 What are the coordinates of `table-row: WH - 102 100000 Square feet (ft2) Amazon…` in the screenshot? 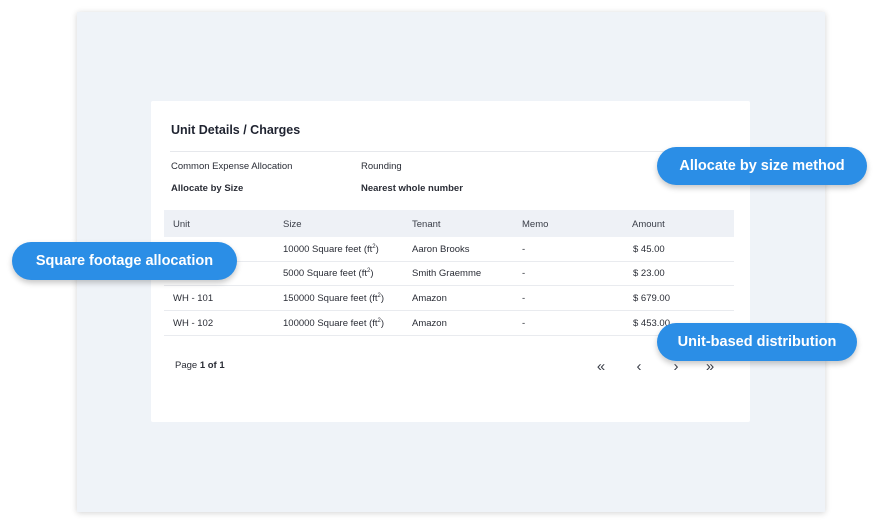 It's located at (449, 323).